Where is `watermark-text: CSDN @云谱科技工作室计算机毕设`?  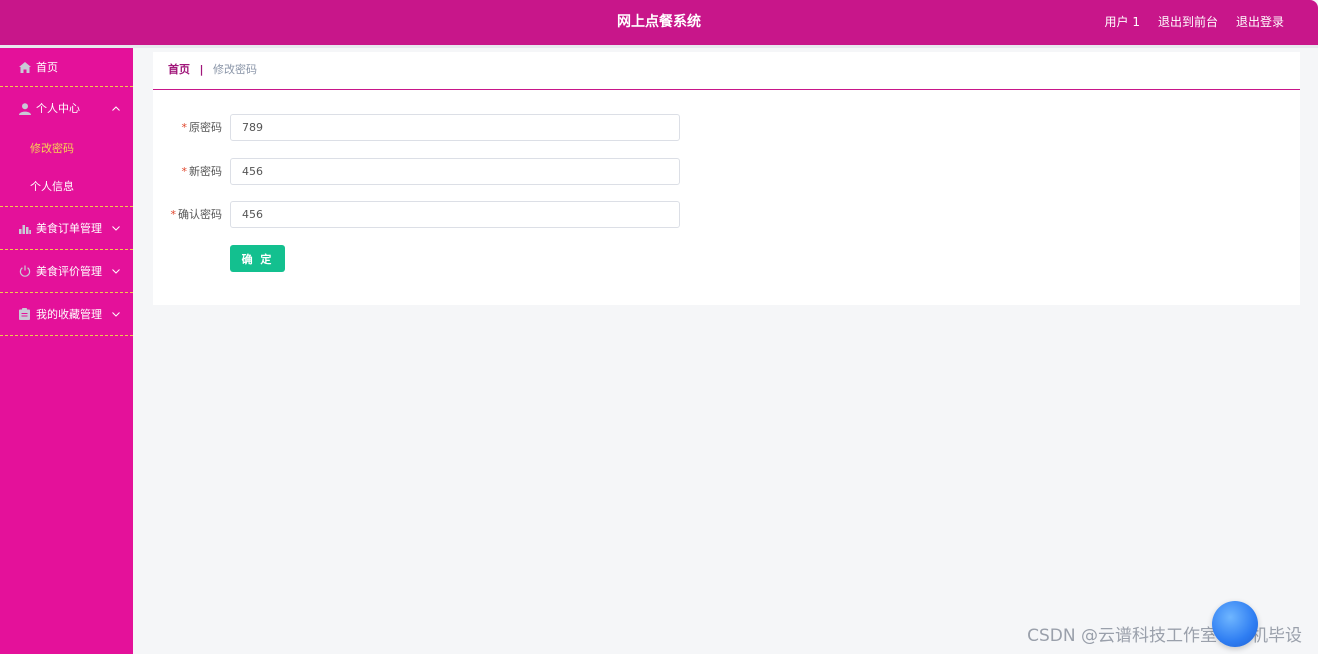
watermark-text: CSDN @云谱科技工作室计算机毕设 is located at coordinates (1164, 636).